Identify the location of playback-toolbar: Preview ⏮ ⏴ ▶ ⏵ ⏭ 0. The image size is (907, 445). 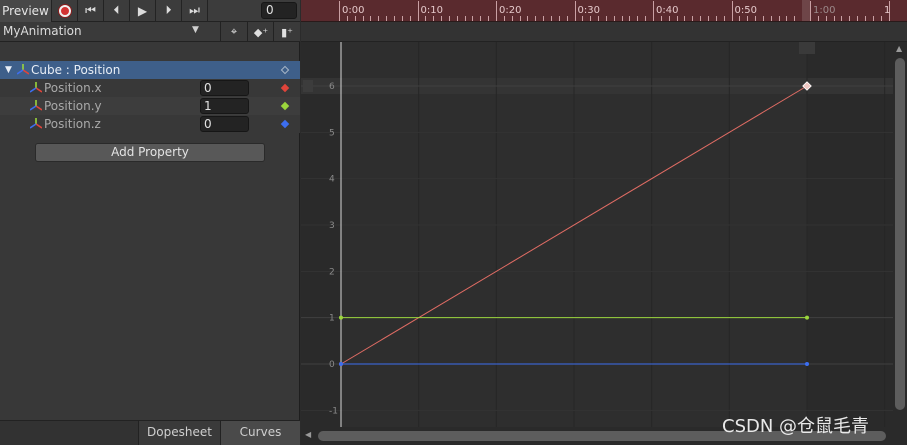
(150, 11).